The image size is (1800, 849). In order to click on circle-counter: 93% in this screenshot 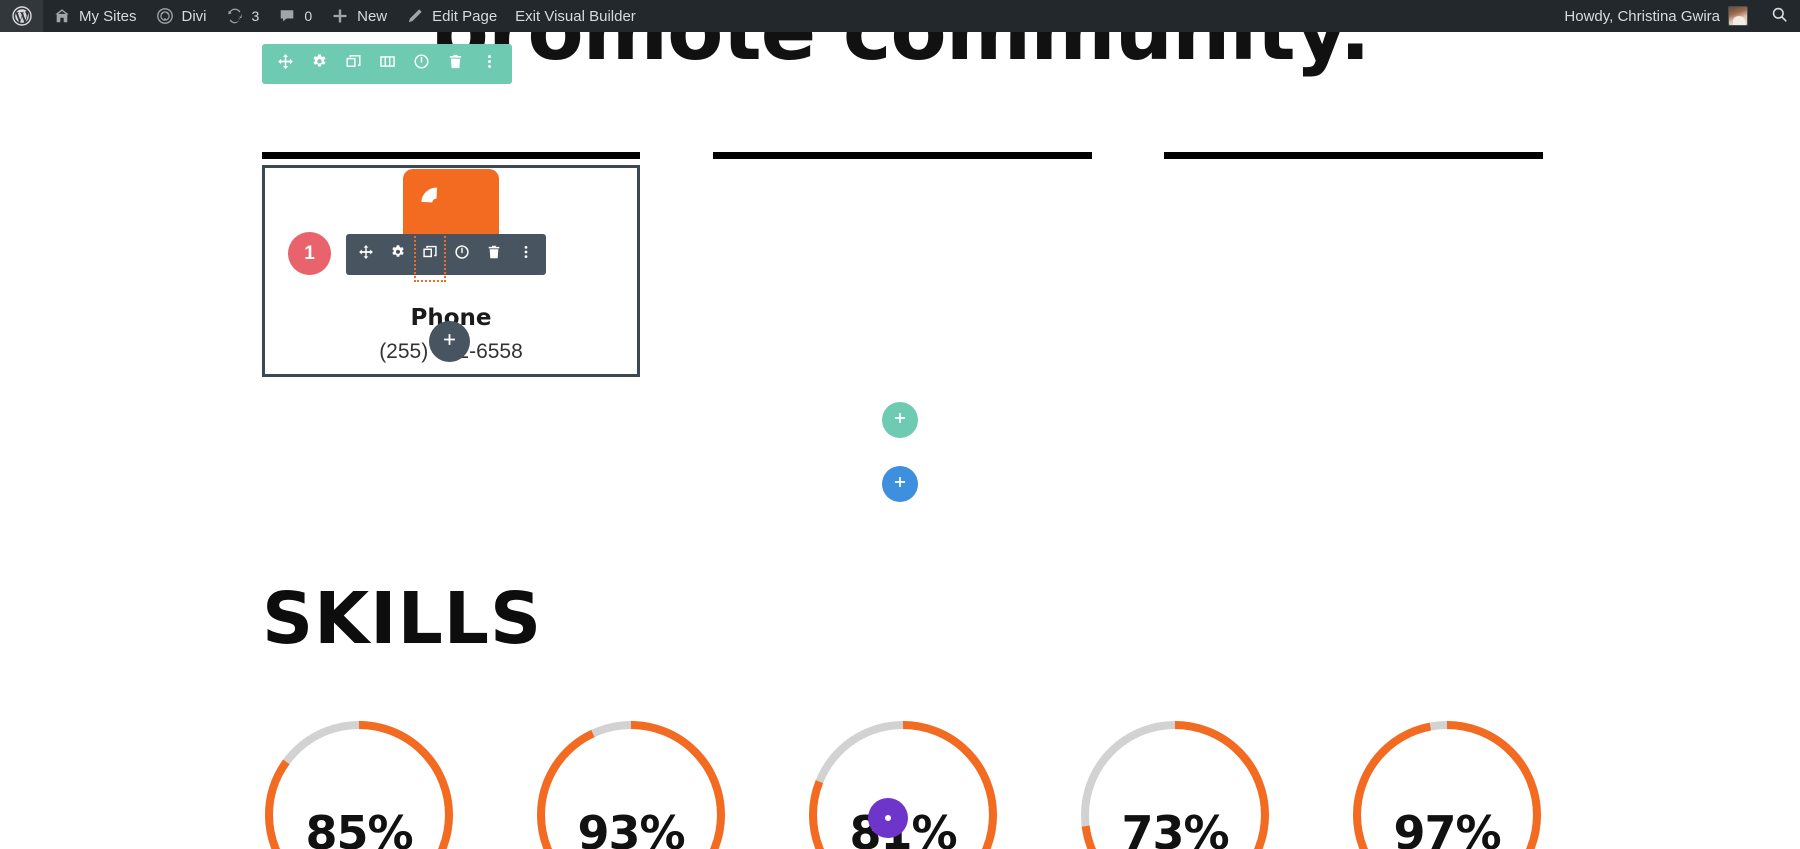, I will do `click(631, 783)`.